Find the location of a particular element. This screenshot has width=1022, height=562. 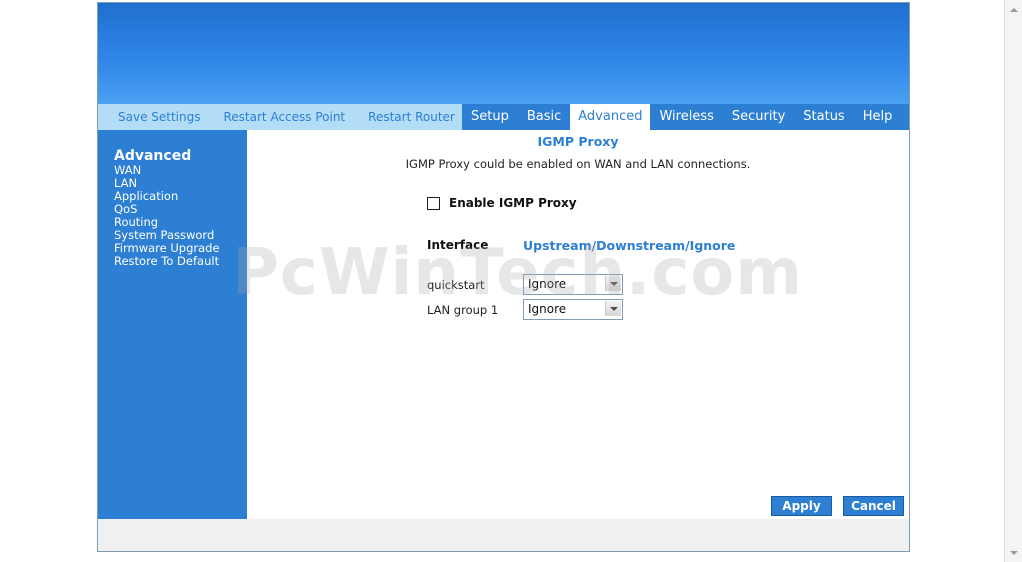

quickstart-mode-select: Ignore is located at coordinates (573, 284).